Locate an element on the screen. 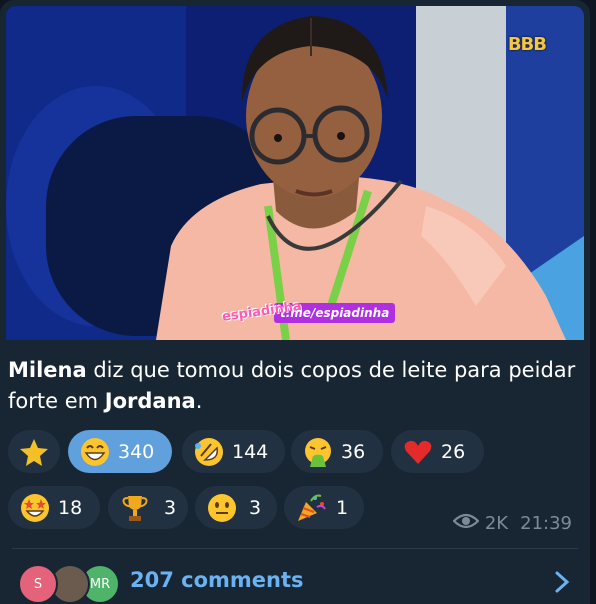 This screenshot has width=596, height=604. trophy-icon is located at coordinates (135, 508).